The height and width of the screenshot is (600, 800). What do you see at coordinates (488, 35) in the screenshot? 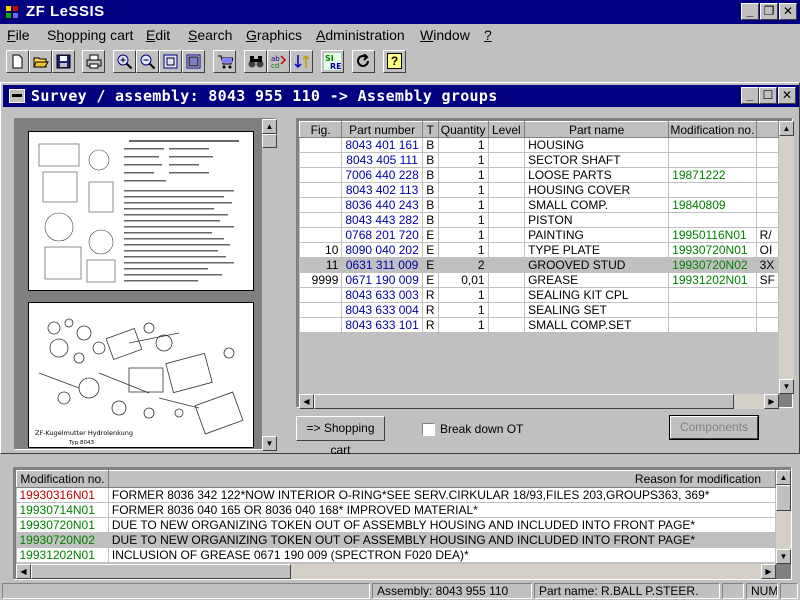
I see `menu-help: ?` at bounding box center [488, 35].